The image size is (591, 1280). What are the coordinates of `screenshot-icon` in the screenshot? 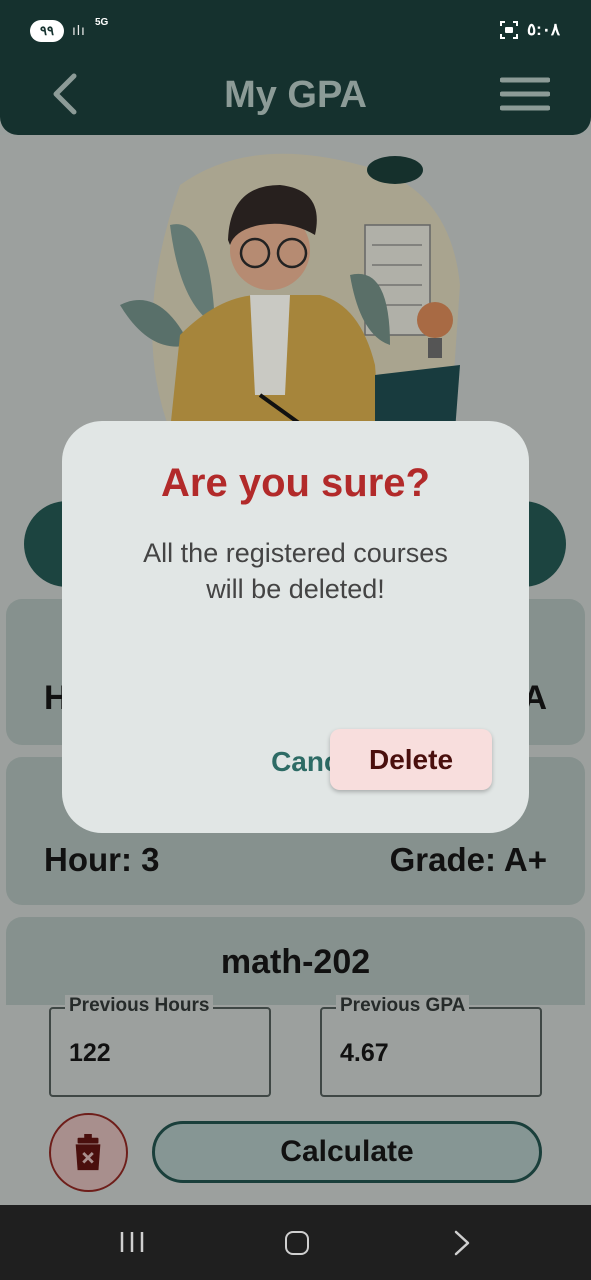 It's located at (509, 30).